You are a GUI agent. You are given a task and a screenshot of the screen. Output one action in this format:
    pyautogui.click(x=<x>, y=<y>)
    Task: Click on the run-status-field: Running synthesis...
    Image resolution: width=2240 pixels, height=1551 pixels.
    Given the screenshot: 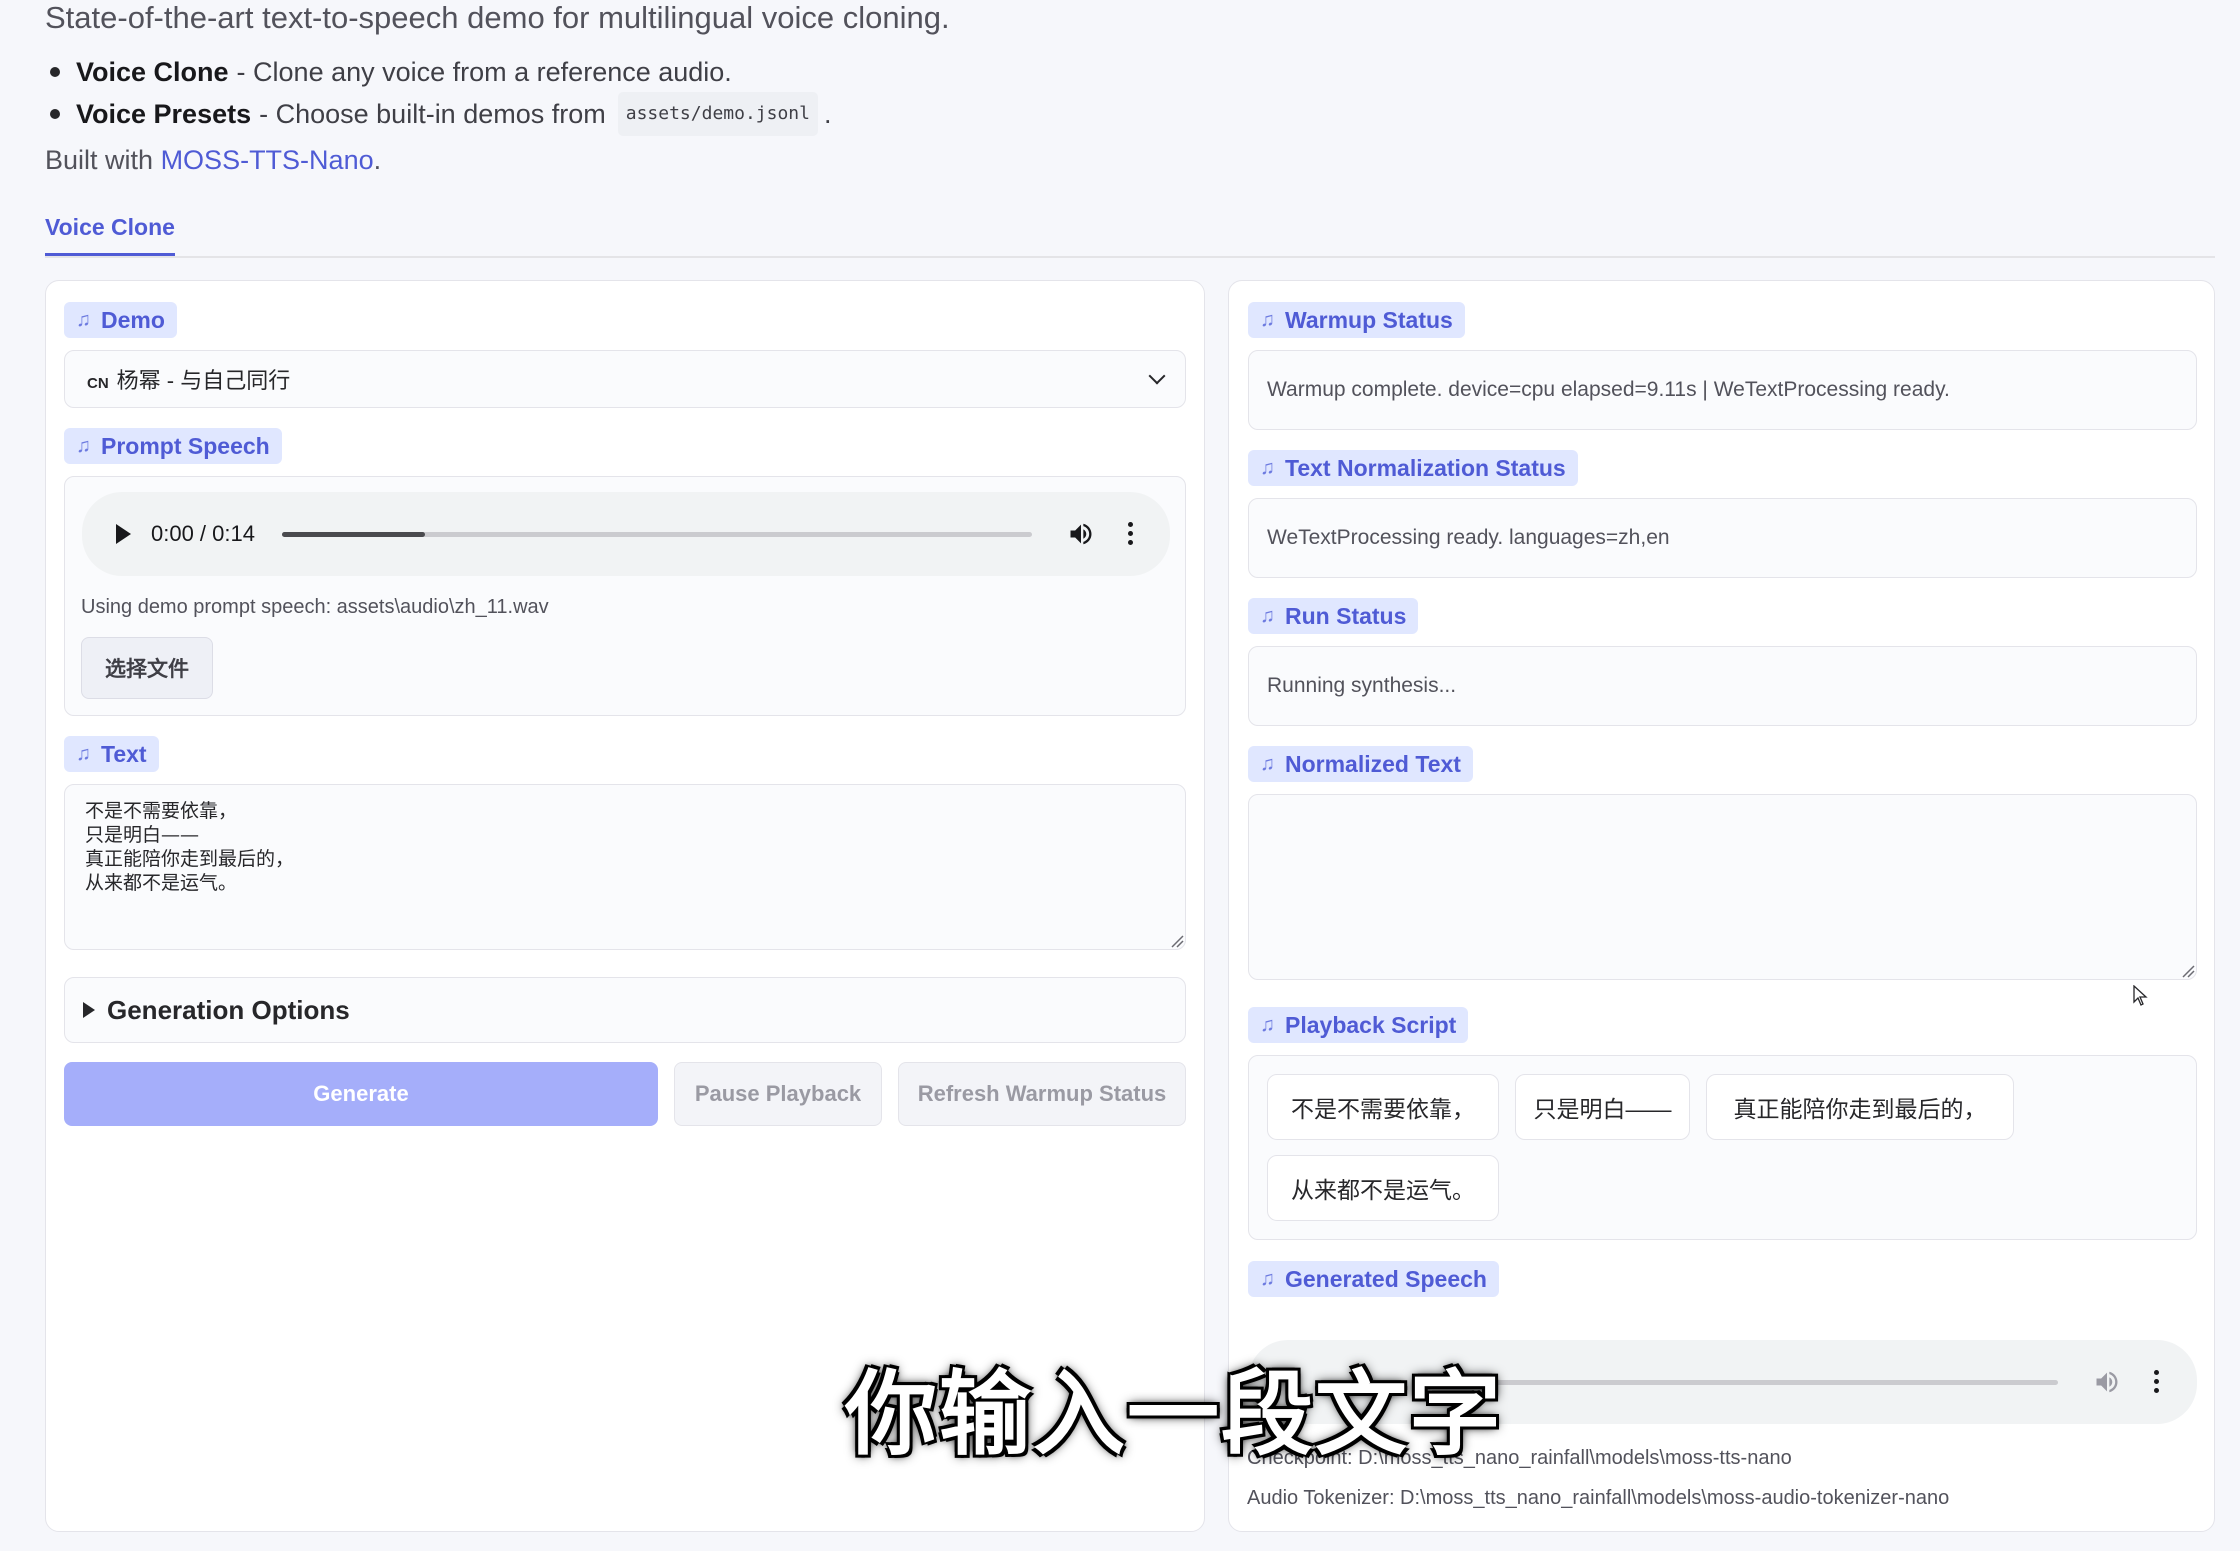 What is the action you would take?
    pyautogui.click(x=1722, y=686)
    